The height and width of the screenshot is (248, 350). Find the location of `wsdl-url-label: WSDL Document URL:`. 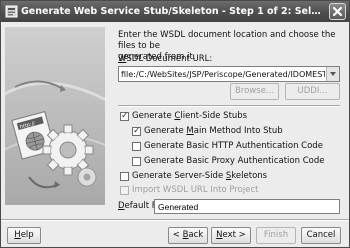

wsdl-url-label: WSDL Document URL: is located at coordinates (165, 59).